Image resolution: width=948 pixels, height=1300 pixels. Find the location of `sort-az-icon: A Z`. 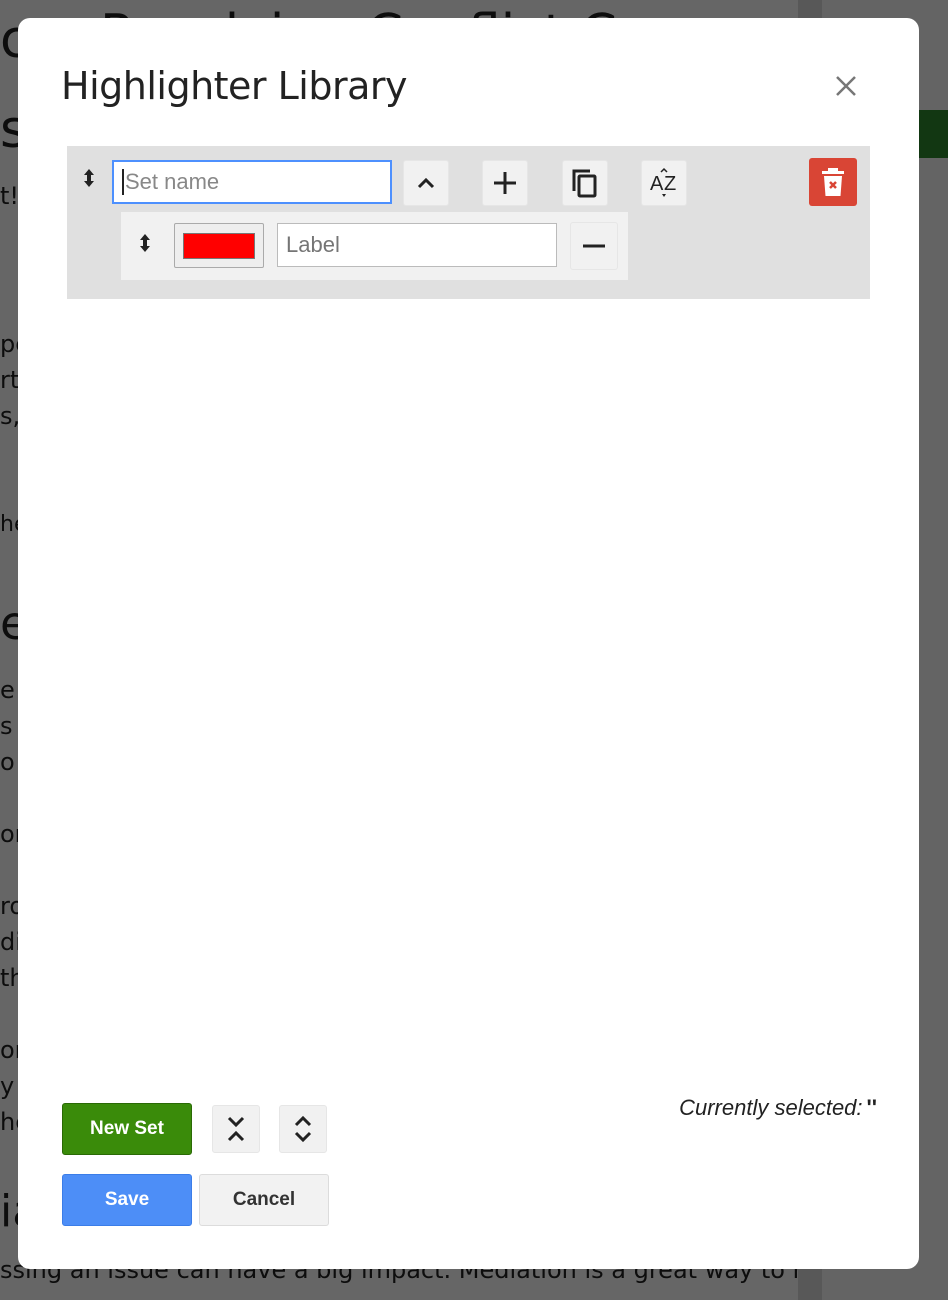

sort-az-icon: A Z is located at coordinates (663, 182).